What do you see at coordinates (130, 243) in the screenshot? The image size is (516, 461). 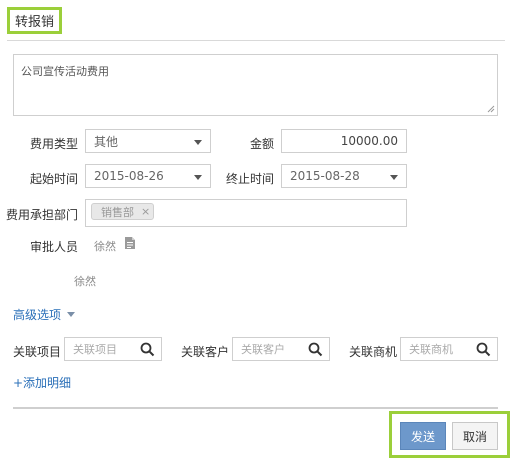 I see `document-icon` at bounding box center [130, 243].